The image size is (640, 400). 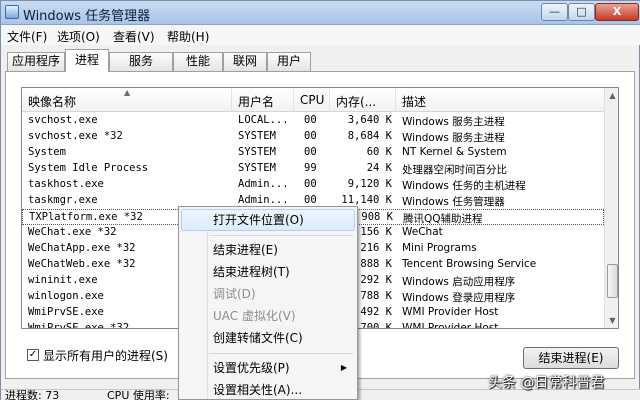 What do you see at coordinates (63, 120) in the screenshot?
I see `process-name: svchost.exe` at bounding box center [63, 120].